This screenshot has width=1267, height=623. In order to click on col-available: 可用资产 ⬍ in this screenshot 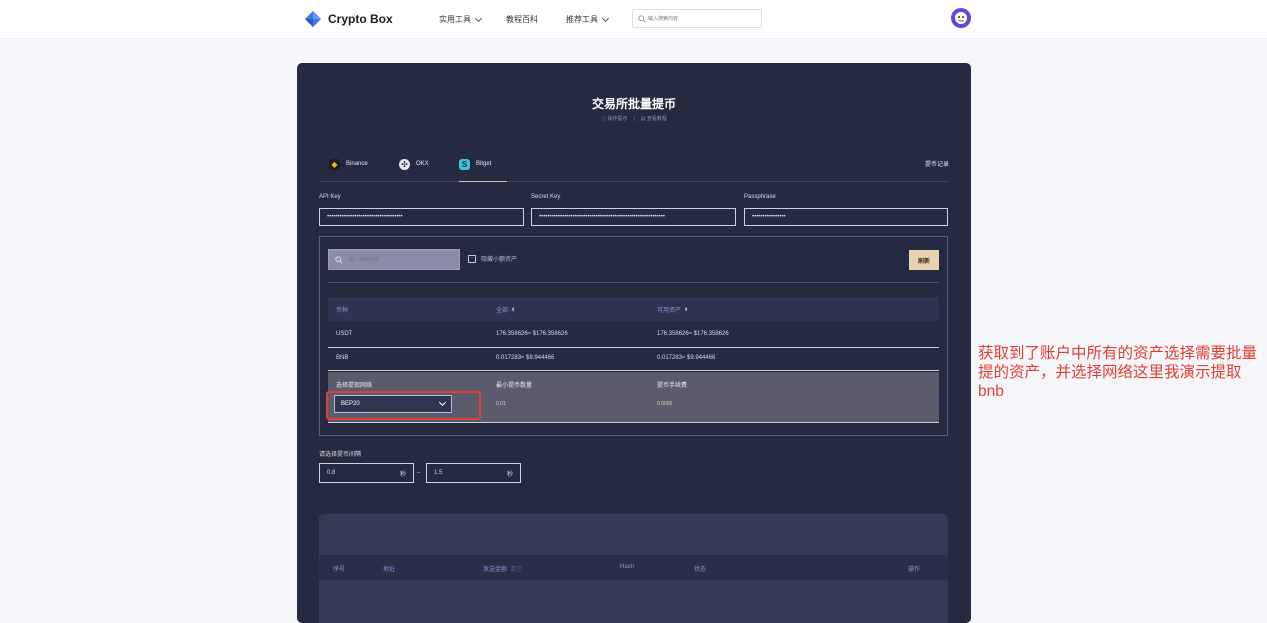, I will do `click(672, 310)`.